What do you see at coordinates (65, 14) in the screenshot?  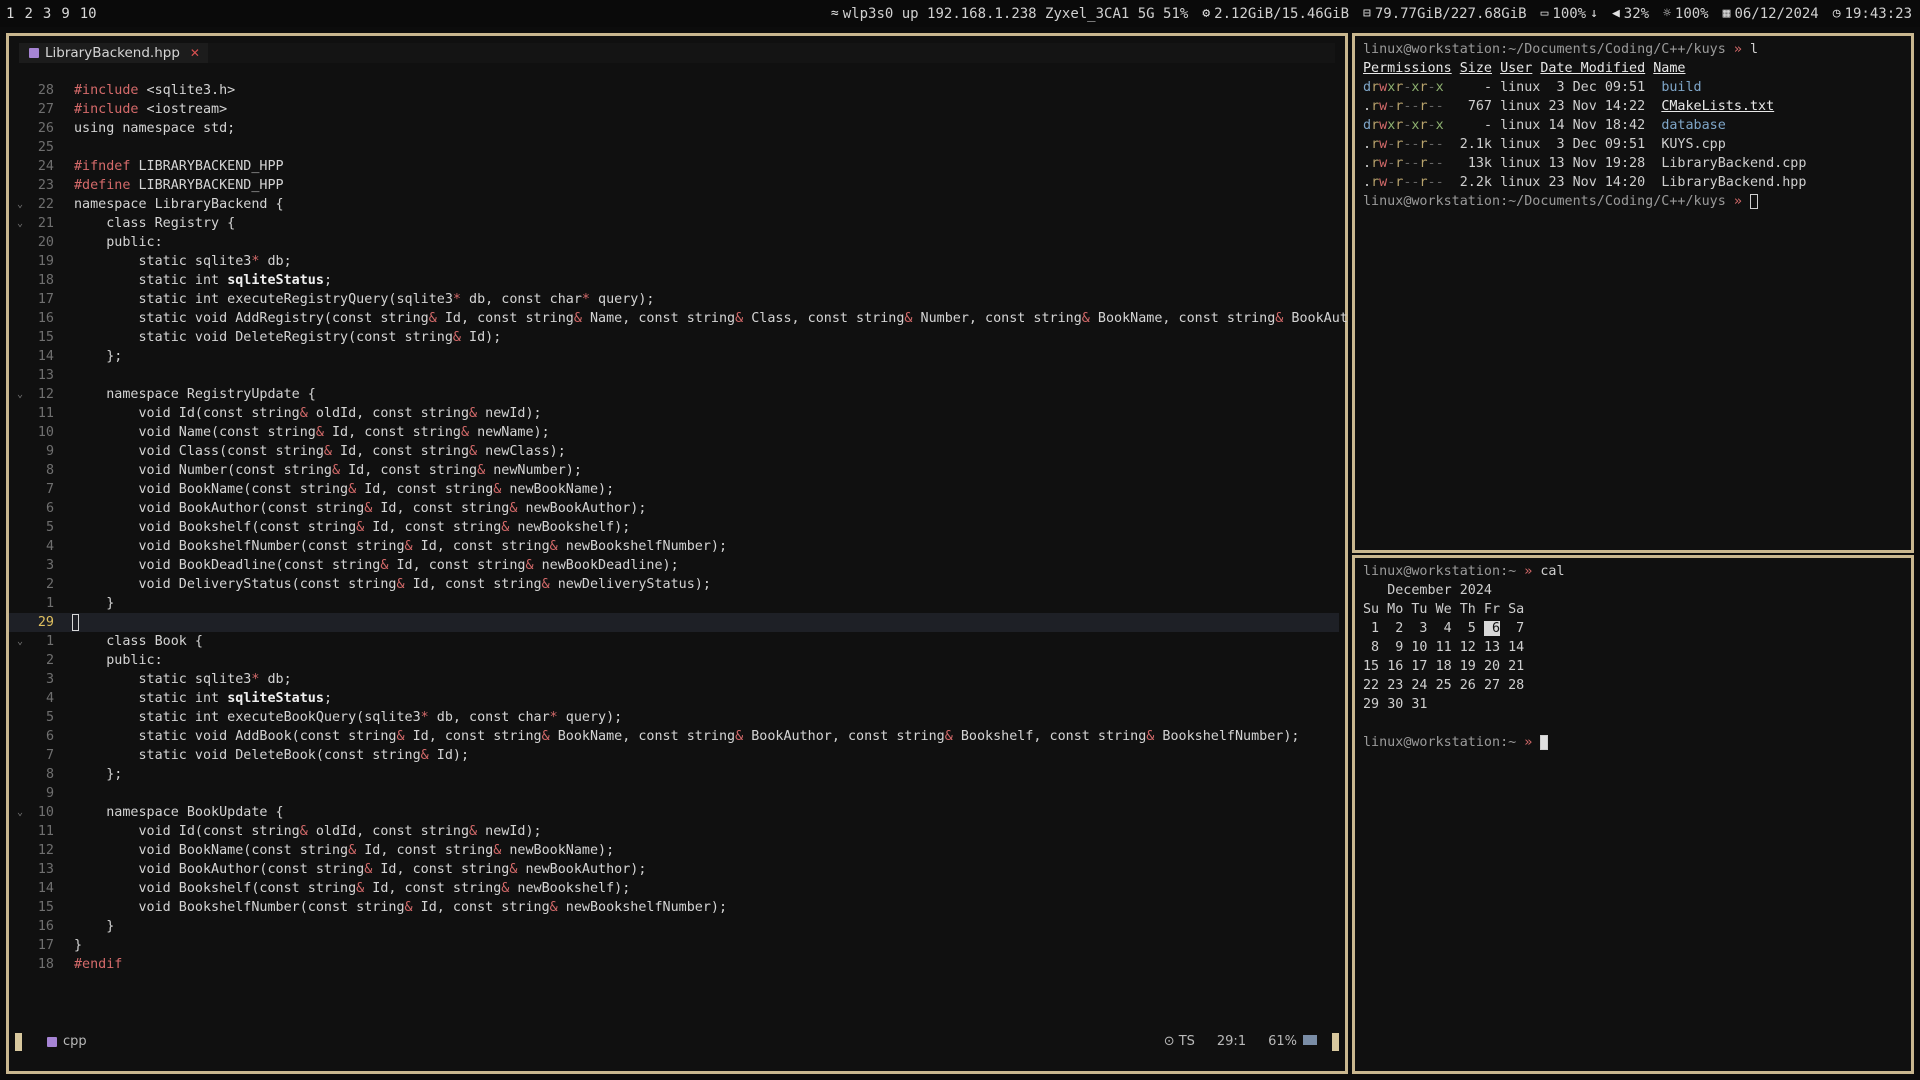 I see `workspace-9: 9` at bounding box center [65, 14].